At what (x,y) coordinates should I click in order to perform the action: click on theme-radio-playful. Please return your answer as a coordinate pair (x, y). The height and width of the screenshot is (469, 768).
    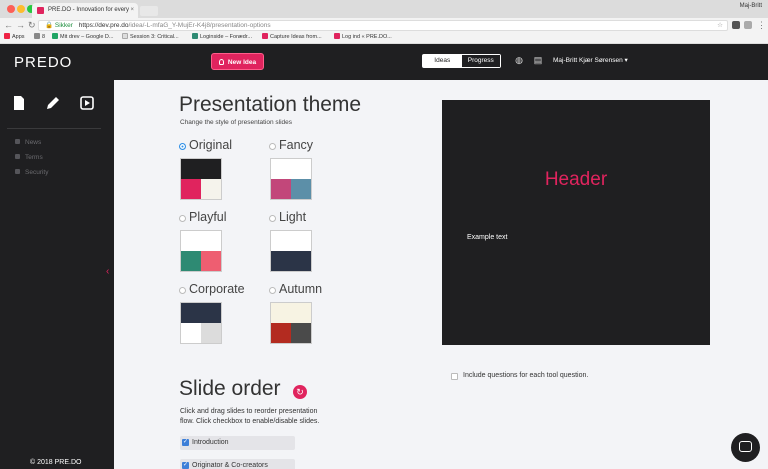
    Looking at the image, I should click on (182, 218).